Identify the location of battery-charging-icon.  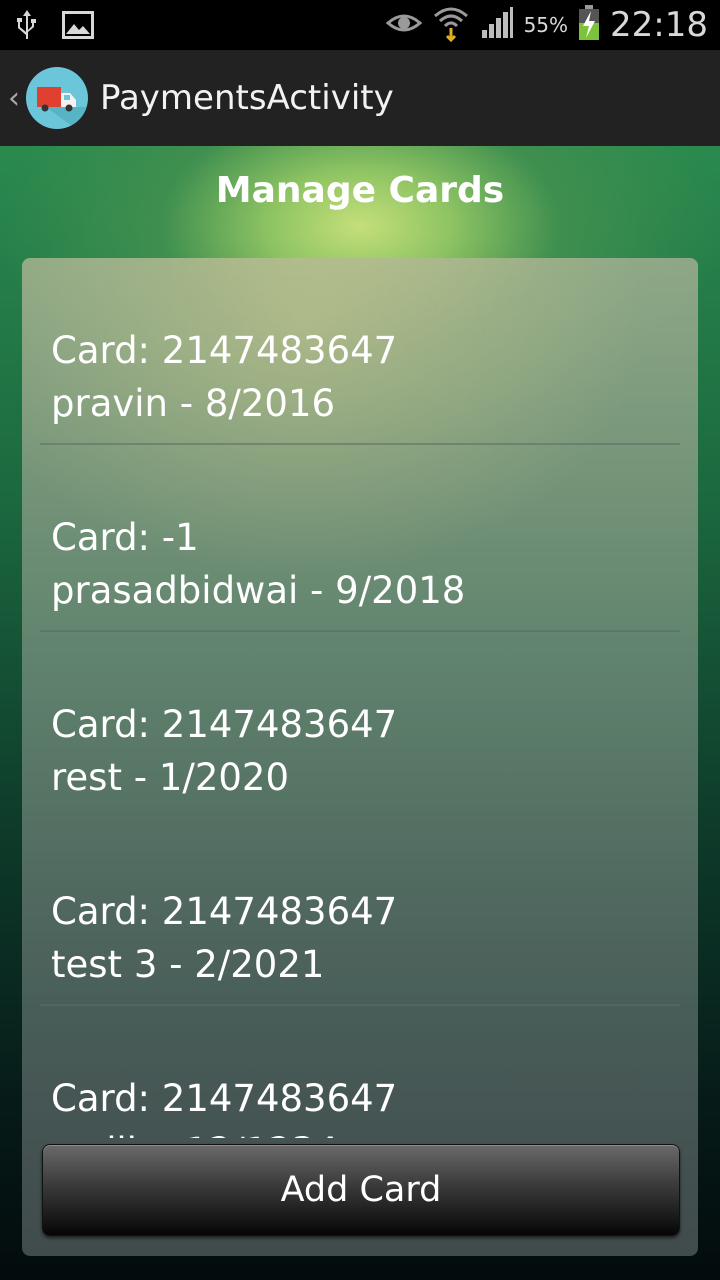
(589, 25).